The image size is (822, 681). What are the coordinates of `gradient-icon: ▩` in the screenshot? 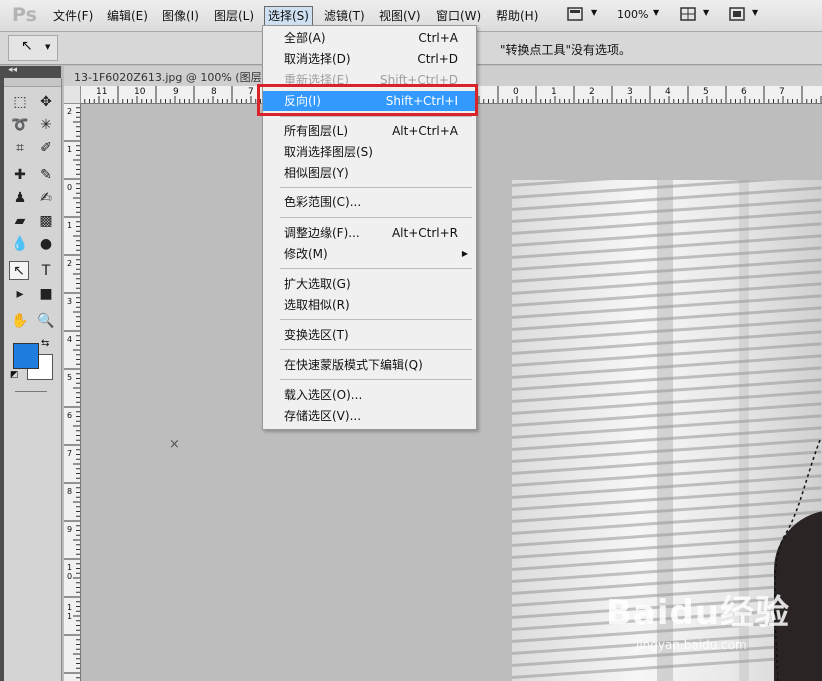 It's located at (46, 220).